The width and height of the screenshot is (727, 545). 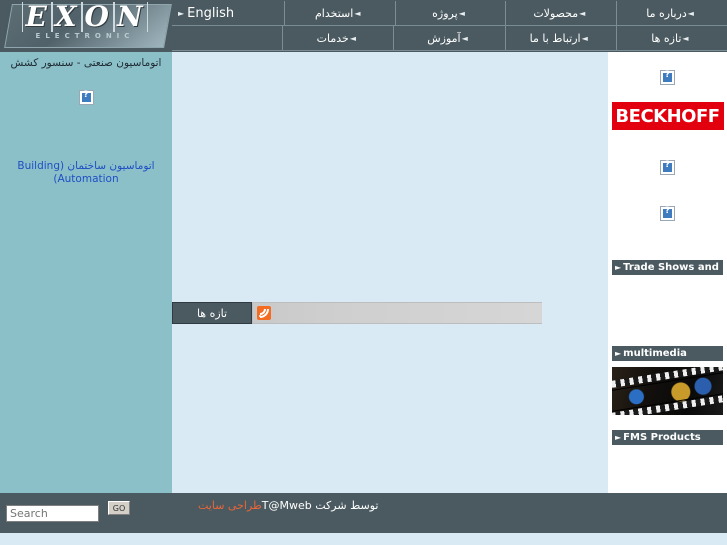 I want to click on search-go-button: GO, so click(x=119, y=508).